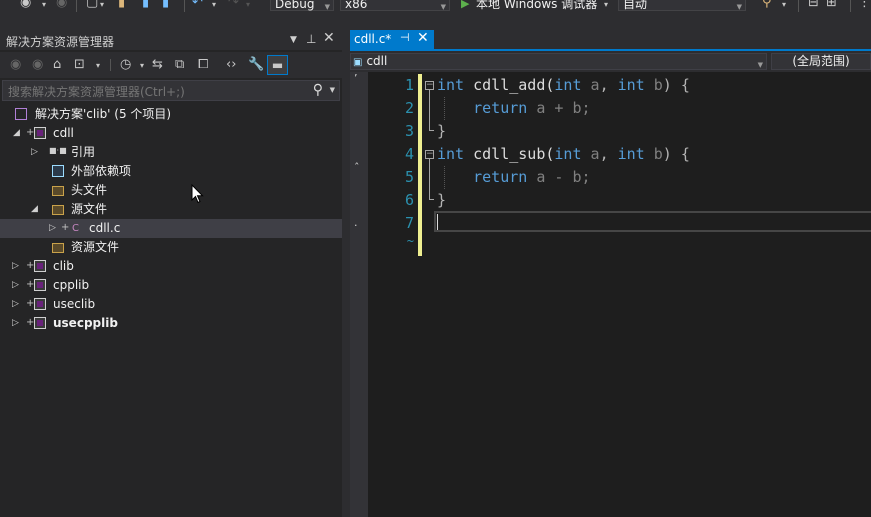 Image resolution: width=871 pixels, height=517 pixels. What do you see at coordinates (606, 6) in the screenshot?
I see `debugger-dropdown-icon: ▾` at bounding box center [606, 6].